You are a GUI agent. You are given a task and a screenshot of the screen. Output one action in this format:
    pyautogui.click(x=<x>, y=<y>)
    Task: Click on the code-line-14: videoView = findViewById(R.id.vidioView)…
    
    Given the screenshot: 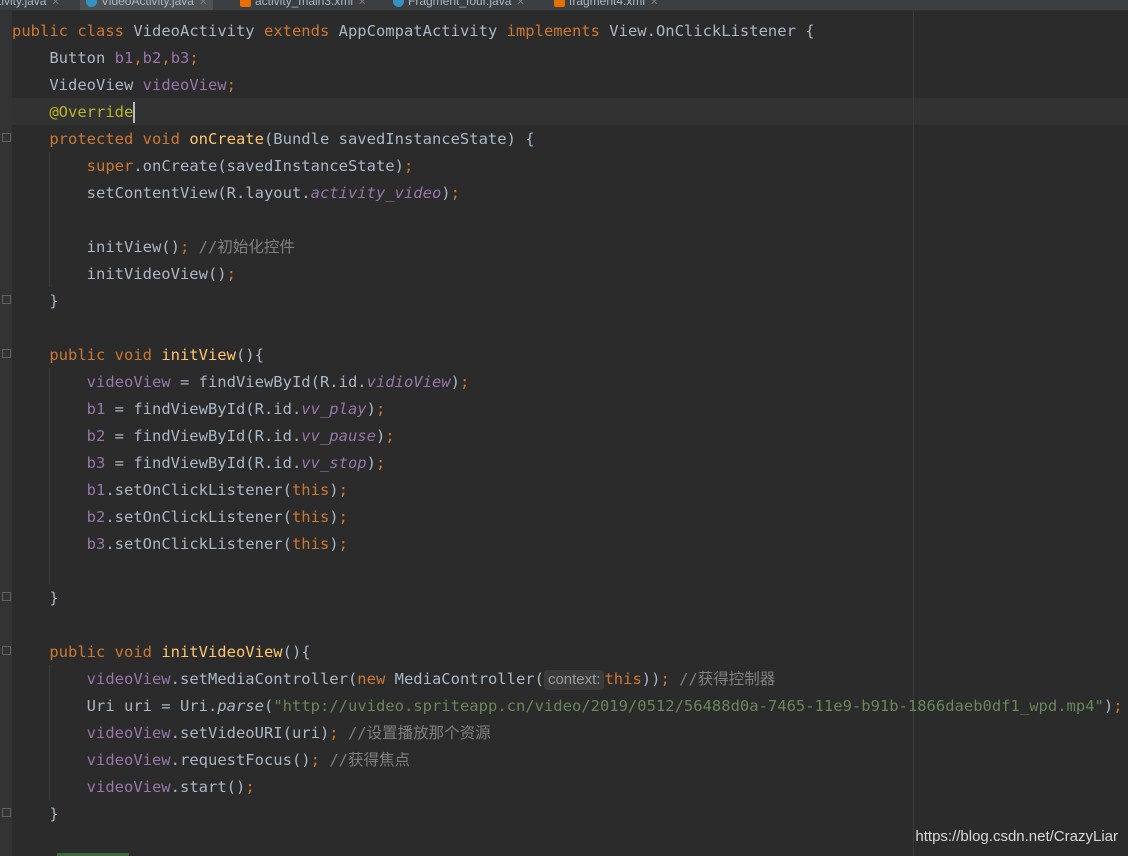 What is the action you would take?
    pyautogui.click(x=278, y=382)
    